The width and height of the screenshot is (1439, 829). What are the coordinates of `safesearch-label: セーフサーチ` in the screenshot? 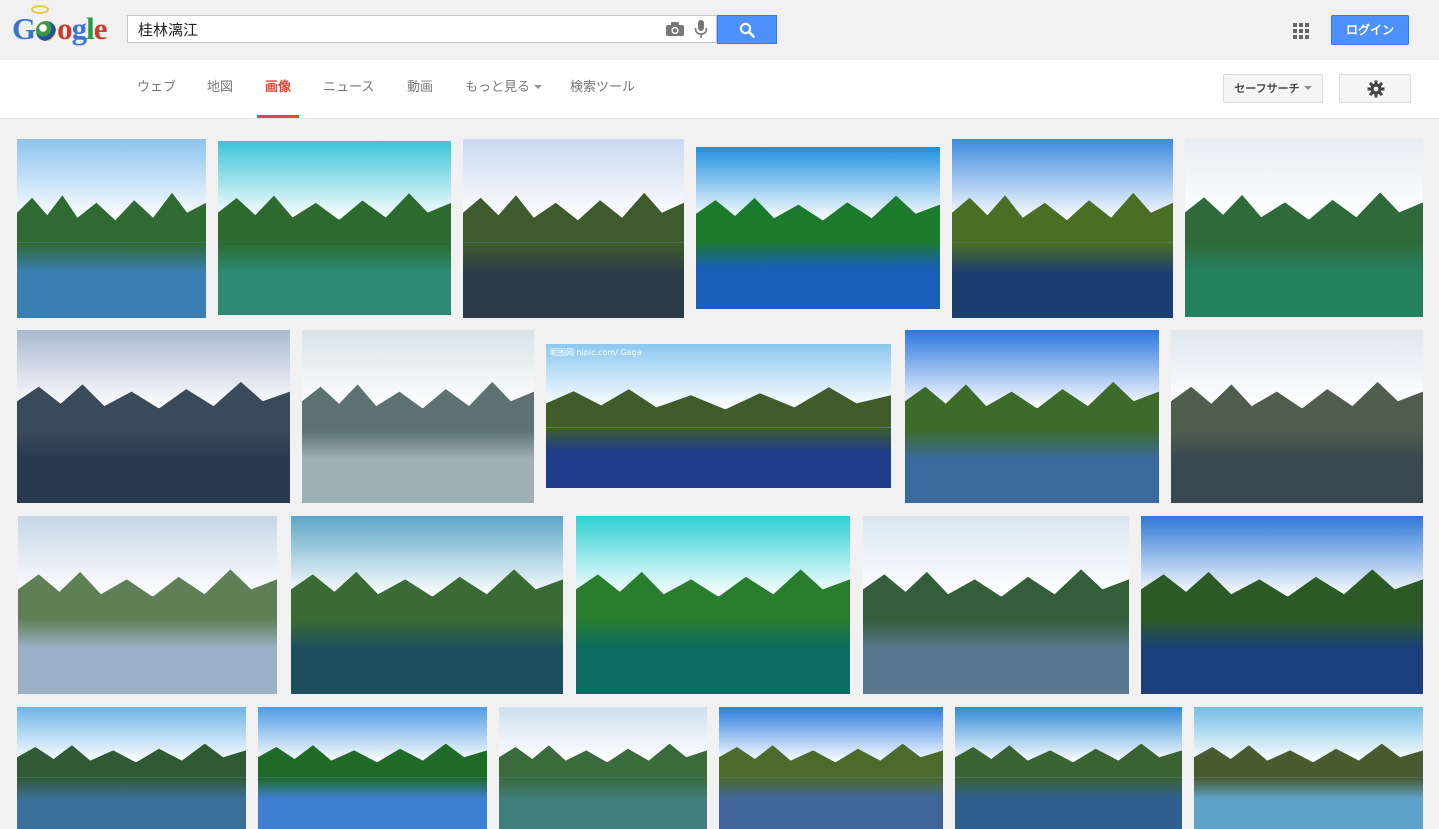 It's located at (1267, 88).